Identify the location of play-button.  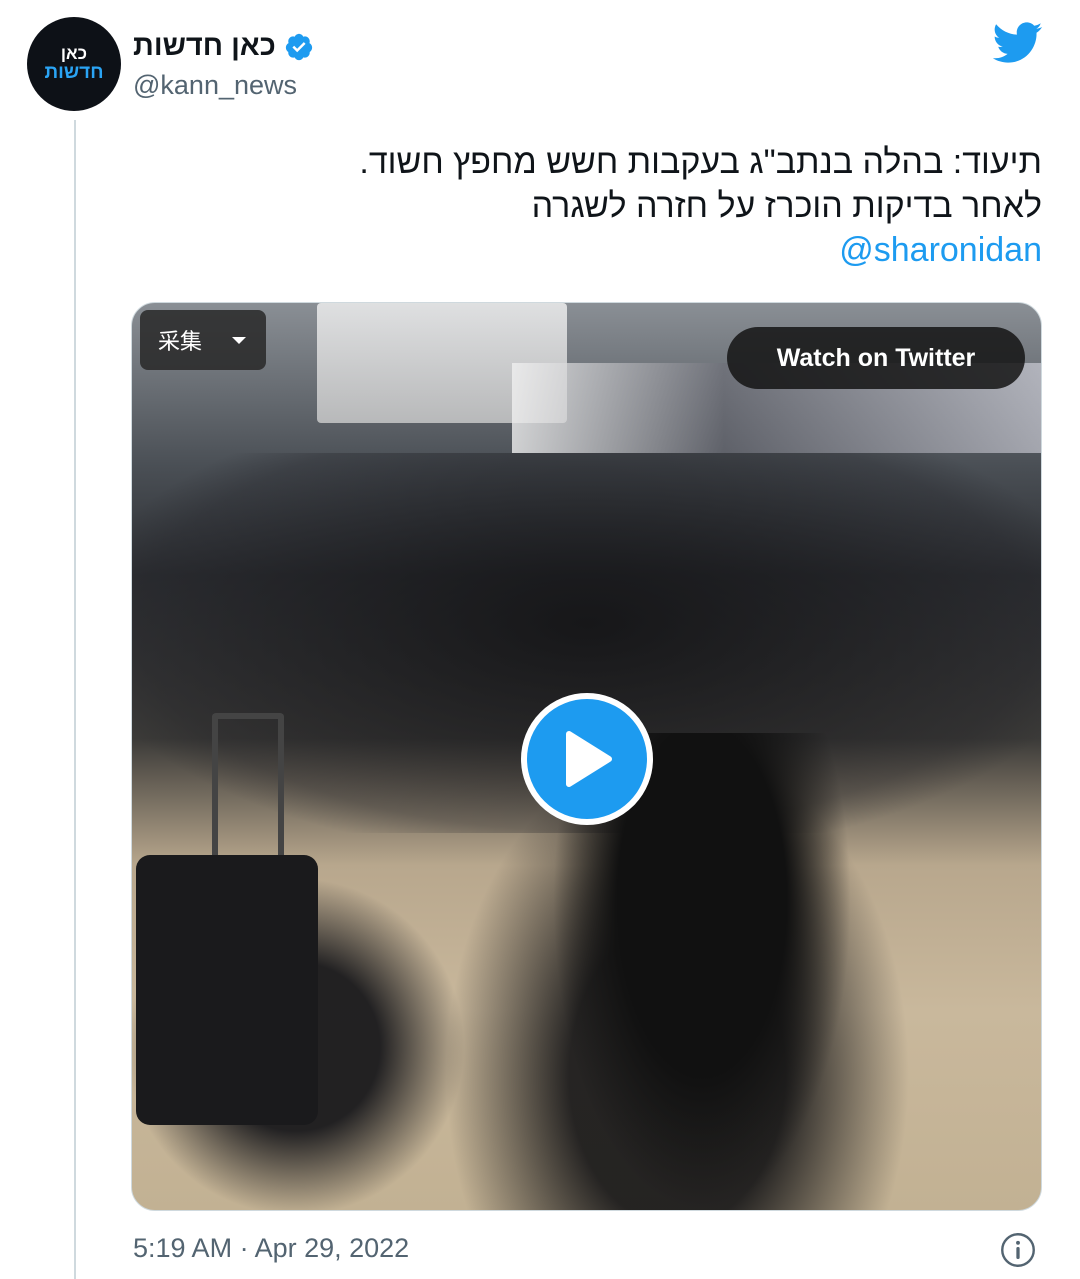
(587, 759).